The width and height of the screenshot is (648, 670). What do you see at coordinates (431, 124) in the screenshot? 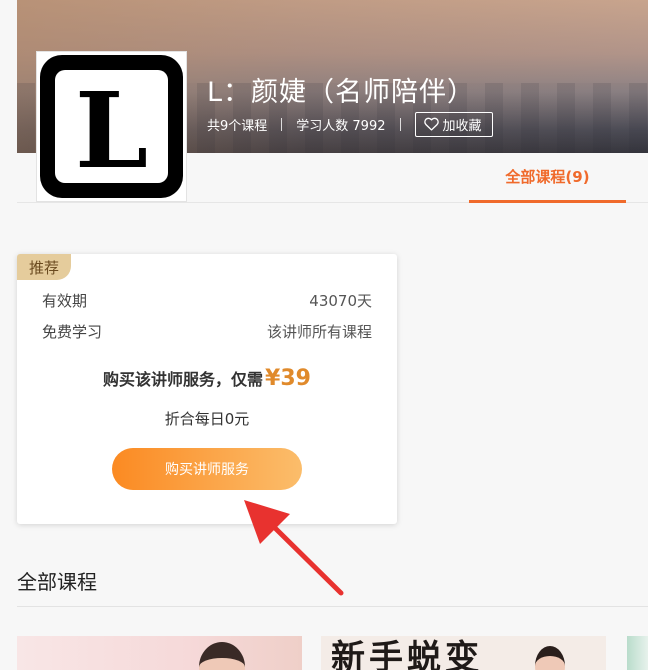
I see `heart-icon` at bounding box center [431, 124].